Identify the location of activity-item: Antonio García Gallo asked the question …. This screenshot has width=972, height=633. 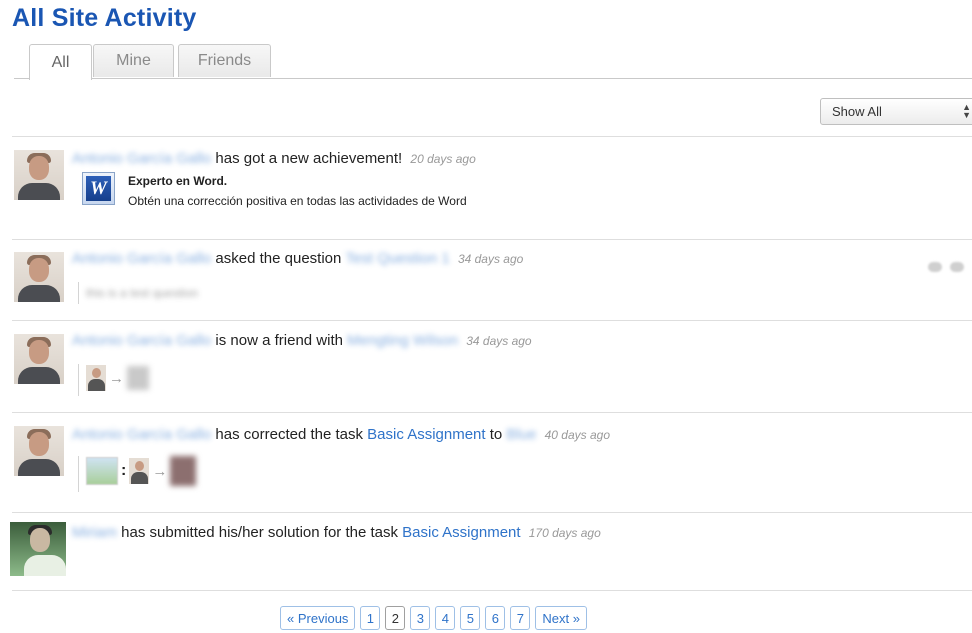
(486, 282).